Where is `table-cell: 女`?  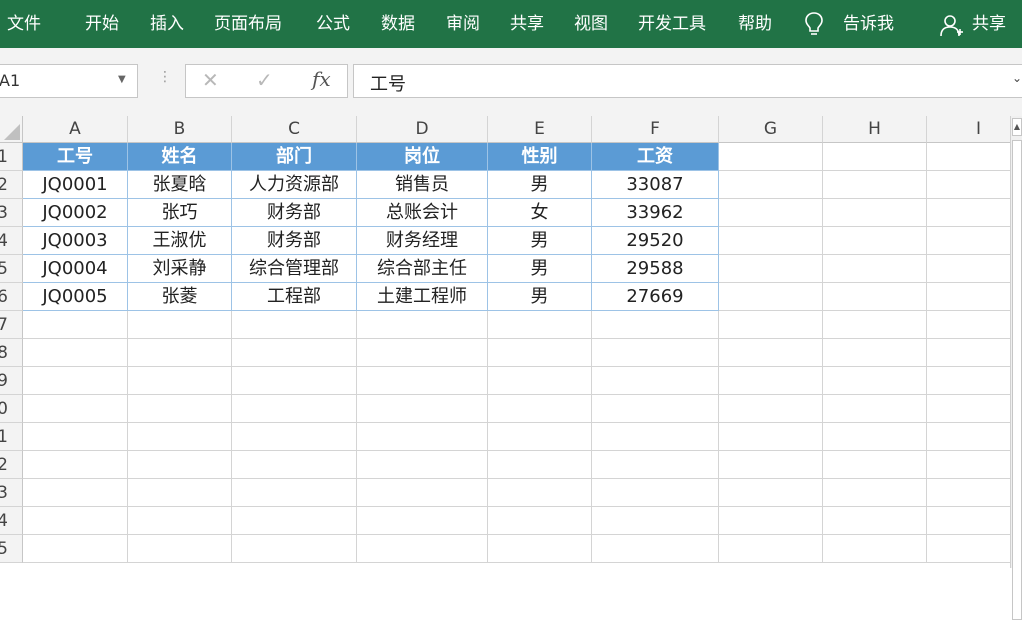 table-cell: 女 is located at coordinates (540, 213).